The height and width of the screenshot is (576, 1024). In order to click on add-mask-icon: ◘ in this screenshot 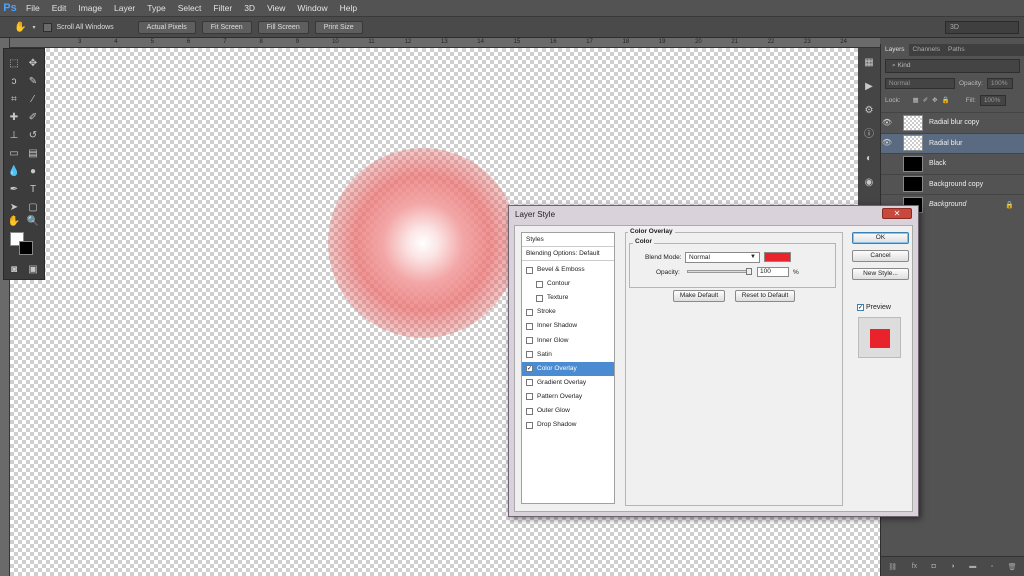, I will do `click(934, 566)`.